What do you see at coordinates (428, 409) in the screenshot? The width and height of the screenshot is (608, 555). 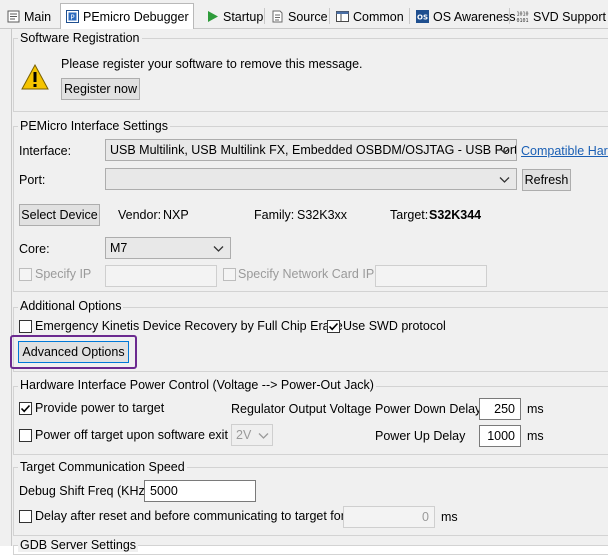 I see `power-down-delay-label: Power Down Delay` at bounding box center [428, 409].